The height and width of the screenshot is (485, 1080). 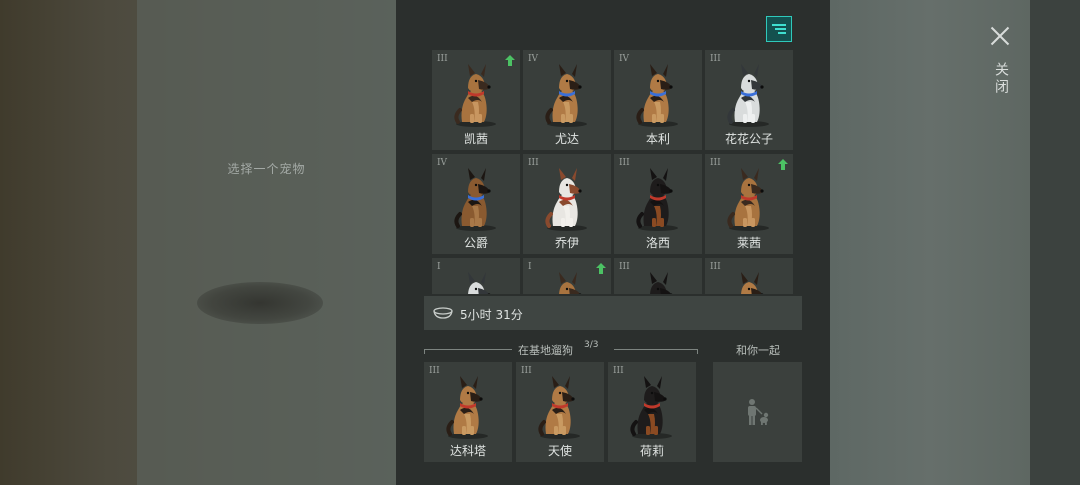 I want to click on pet-name: 荷莉, so click(x=651, y=451).